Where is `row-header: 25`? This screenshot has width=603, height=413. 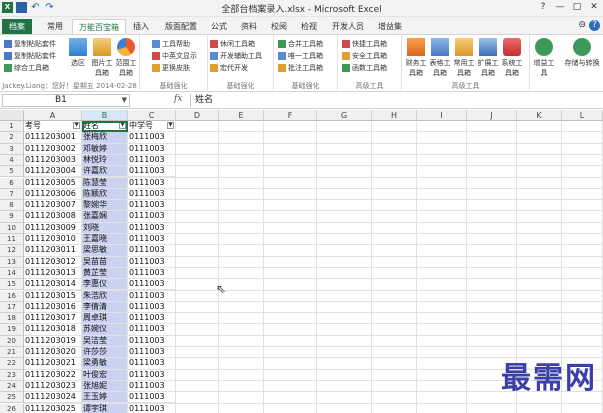 row-header: 25 is located at coordinates (12, 398).